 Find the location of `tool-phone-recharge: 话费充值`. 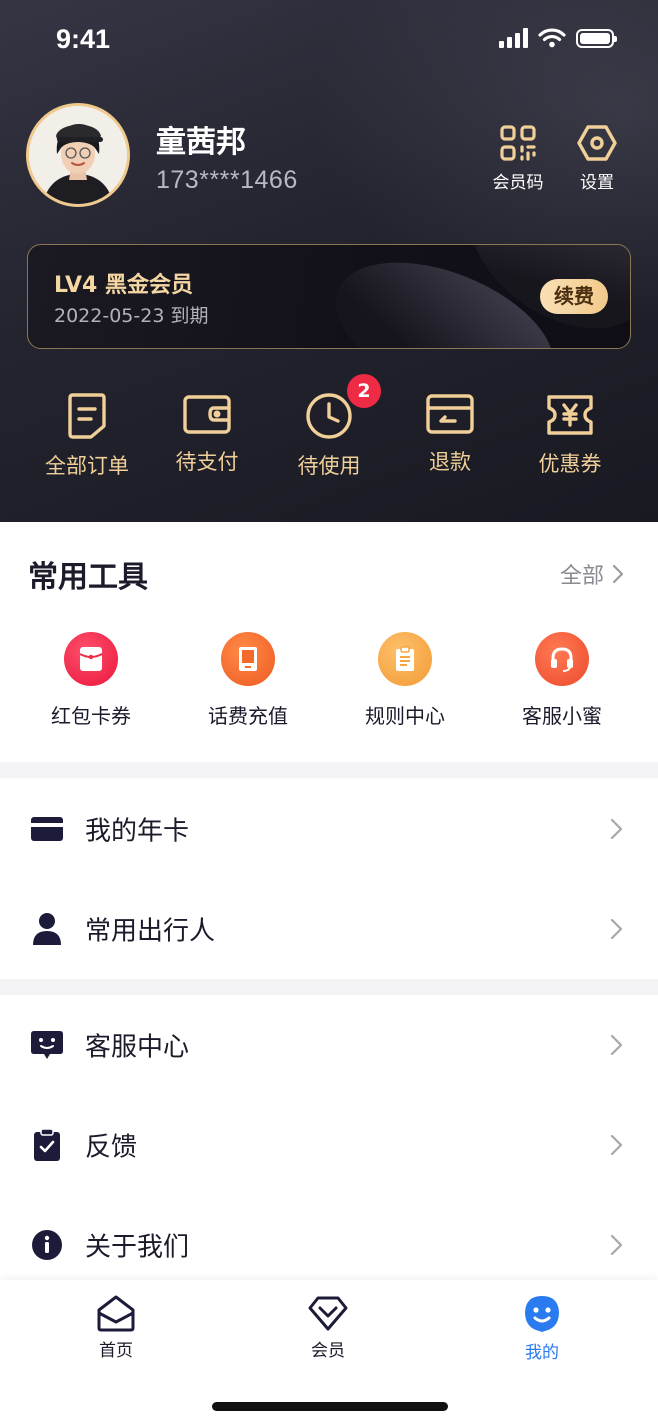

tool-phone-recharge: 话费充值 is located at coordinates (248, 680).